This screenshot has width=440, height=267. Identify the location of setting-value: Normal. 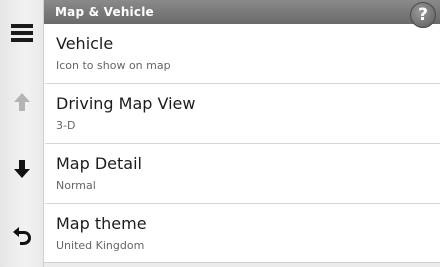
(76, 185).